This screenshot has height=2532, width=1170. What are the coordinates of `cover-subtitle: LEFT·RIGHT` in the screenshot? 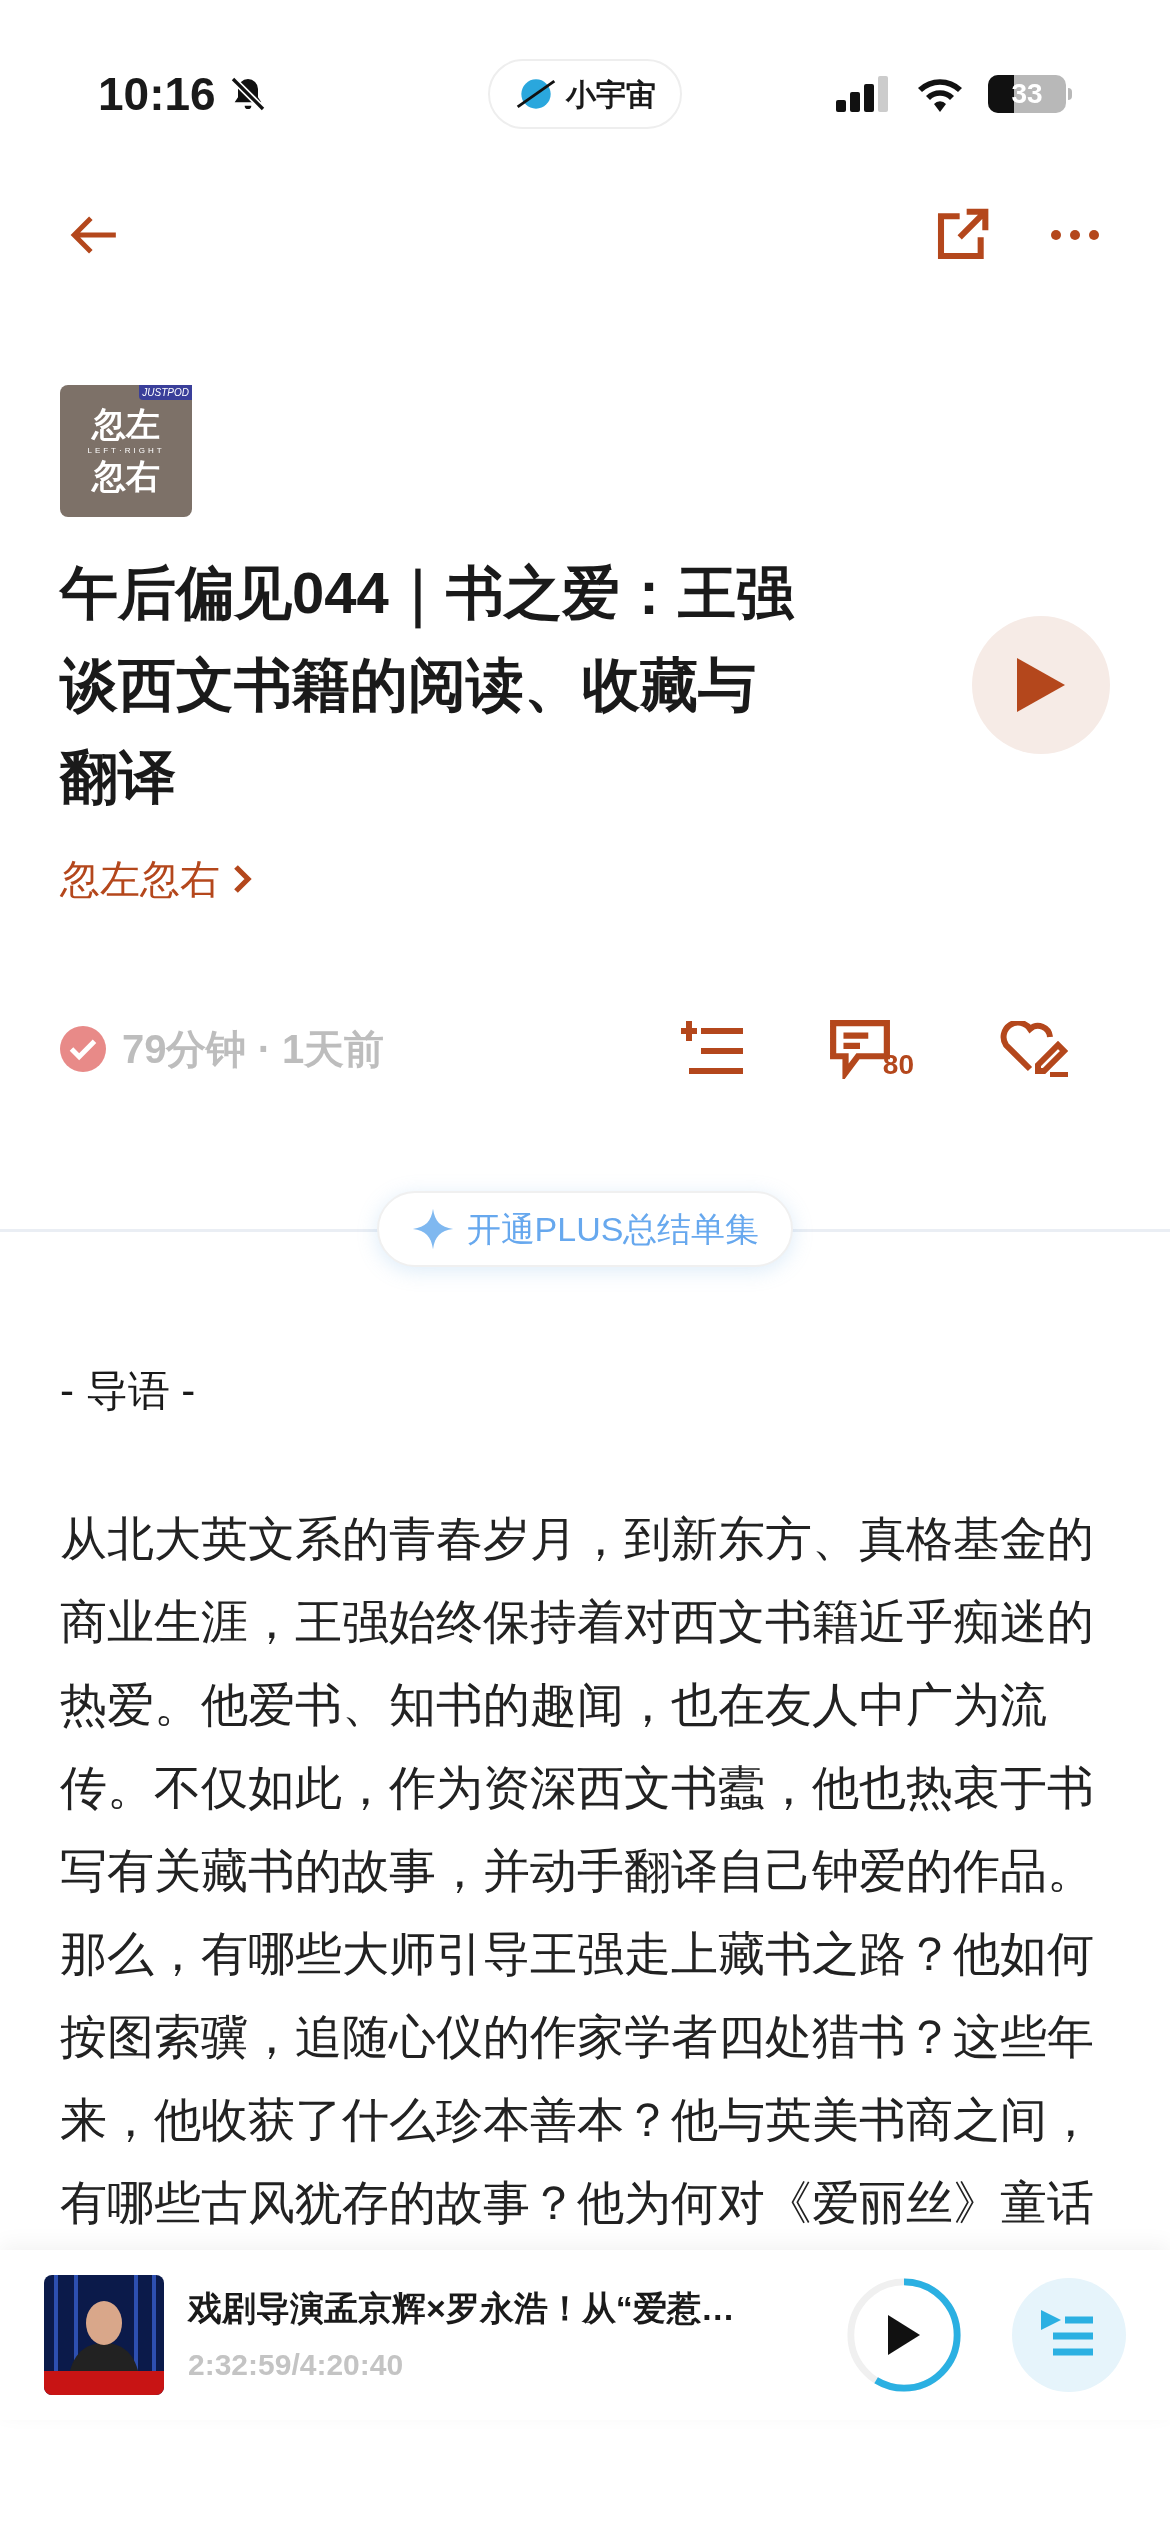 It's located at (126, 451).